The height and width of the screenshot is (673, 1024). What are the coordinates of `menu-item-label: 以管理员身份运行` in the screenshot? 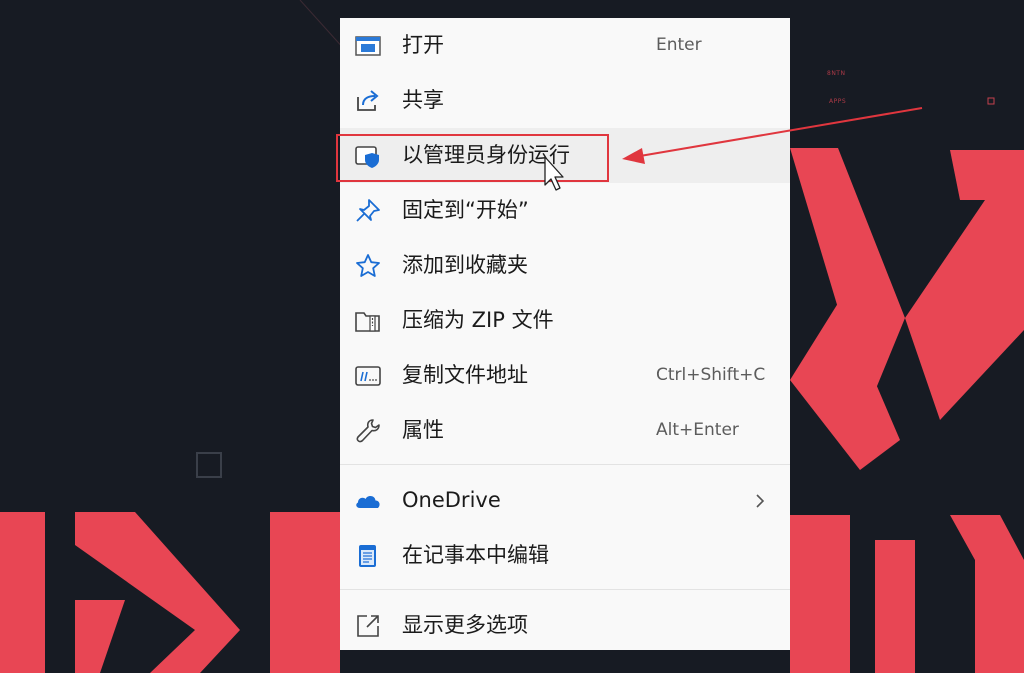 It's located at (486, 155).